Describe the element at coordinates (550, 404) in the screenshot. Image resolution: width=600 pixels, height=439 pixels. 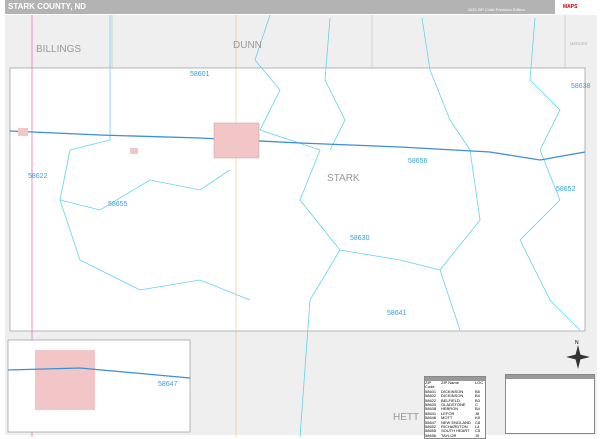
I see `map-legend` at that location.